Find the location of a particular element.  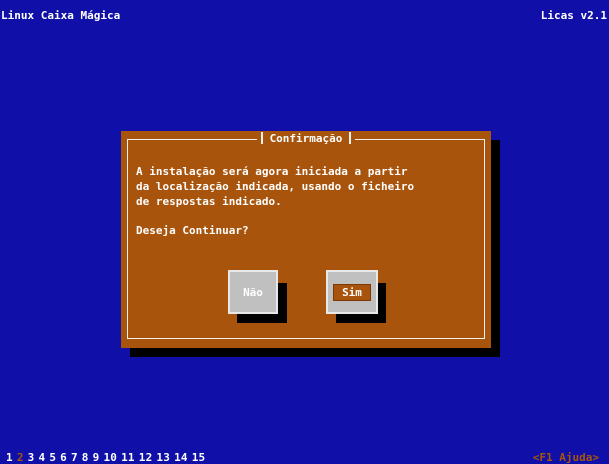

message-line: de respostas indicado. is located at coordinates (209, 201).